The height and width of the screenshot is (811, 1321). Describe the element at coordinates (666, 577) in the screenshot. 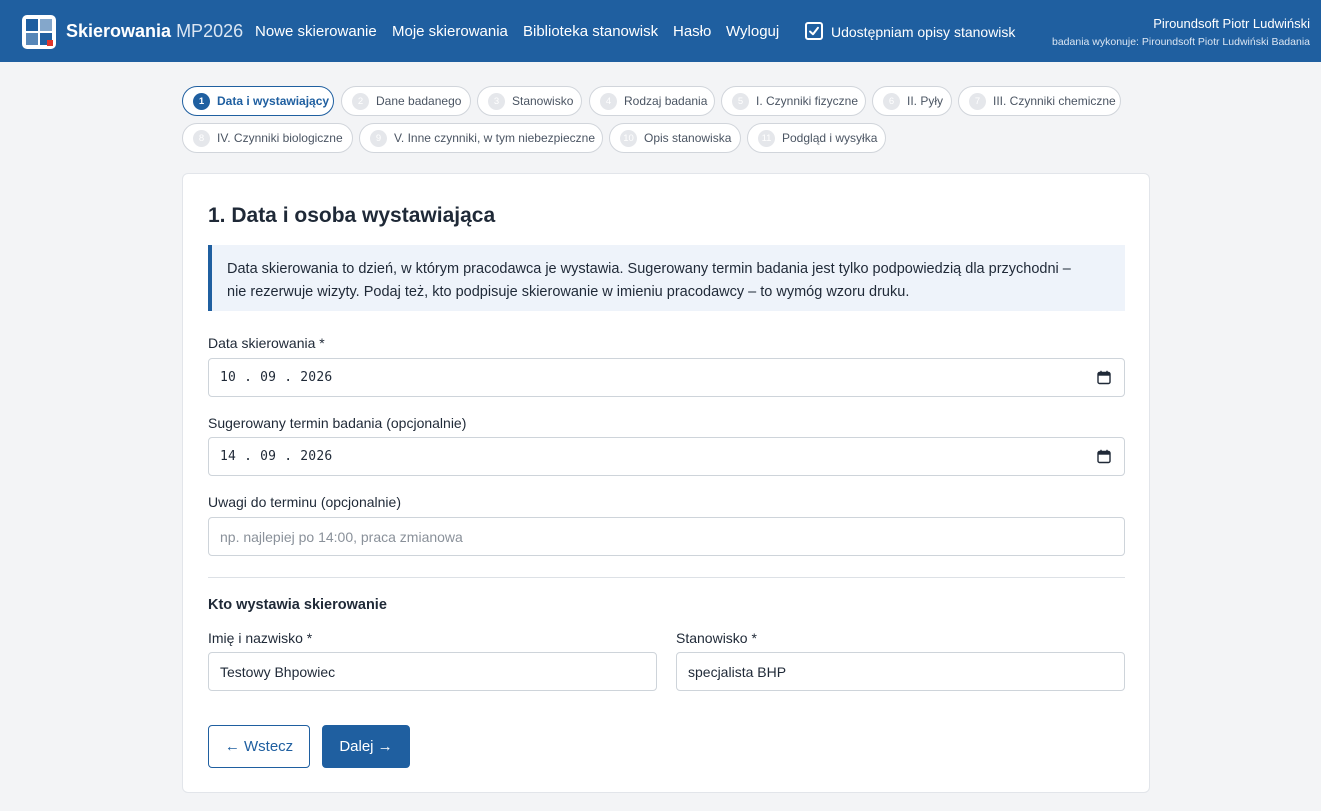

I see `section-divider` at that location.